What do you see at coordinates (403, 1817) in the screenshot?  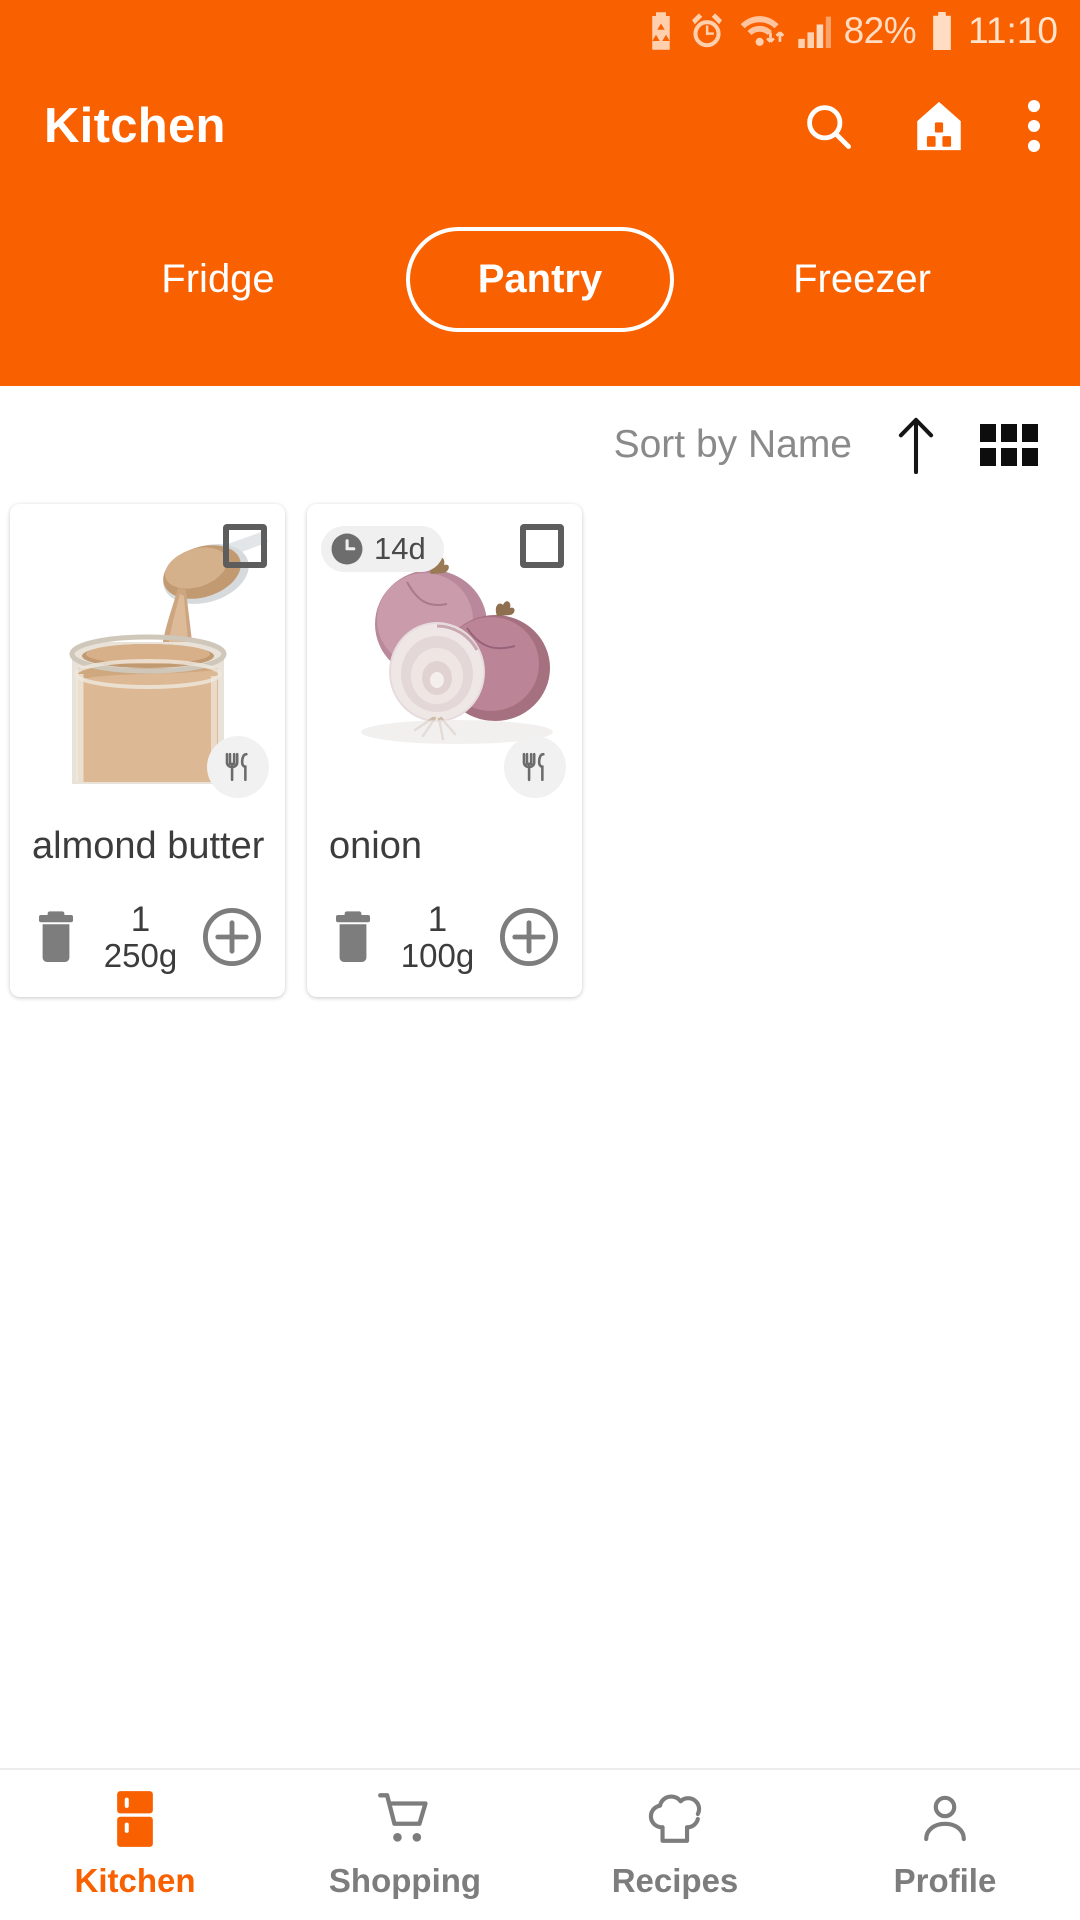 I see `cart-icon` at bounding box center [403, 1817].